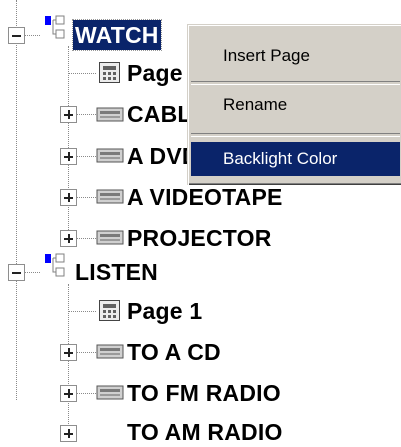 This screenshot has height=447, width=401. I want to click on collapse-toggle-watch, so click(16, 35).